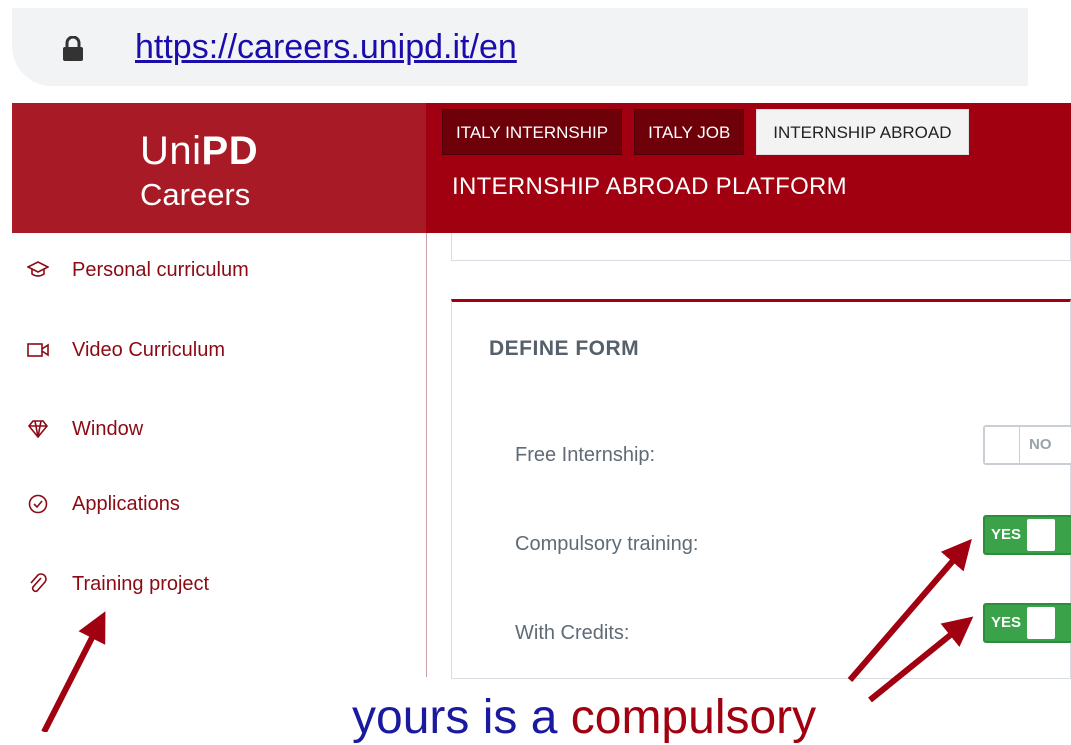 The image size is (1071, 745). I want to click on tab-italy-job: ITALY JOB, so click(689, 132).